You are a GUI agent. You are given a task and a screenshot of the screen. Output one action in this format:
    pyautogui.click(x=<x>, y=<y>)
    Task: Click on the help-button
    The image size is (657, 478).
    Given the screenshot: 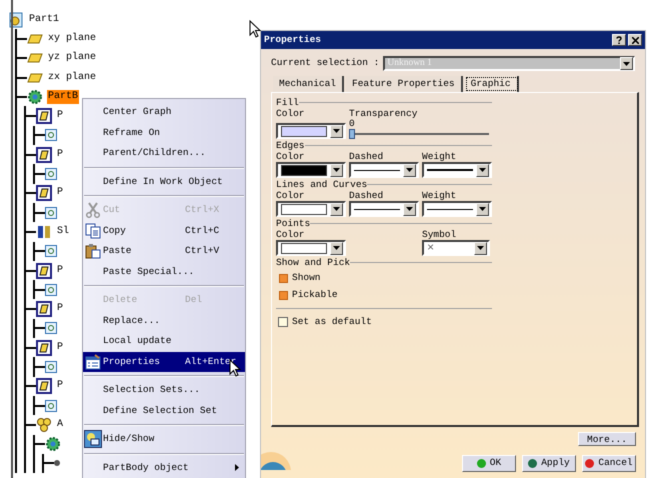 What is the action you would take?
    pyautogui.click(x=619, y=40)
    